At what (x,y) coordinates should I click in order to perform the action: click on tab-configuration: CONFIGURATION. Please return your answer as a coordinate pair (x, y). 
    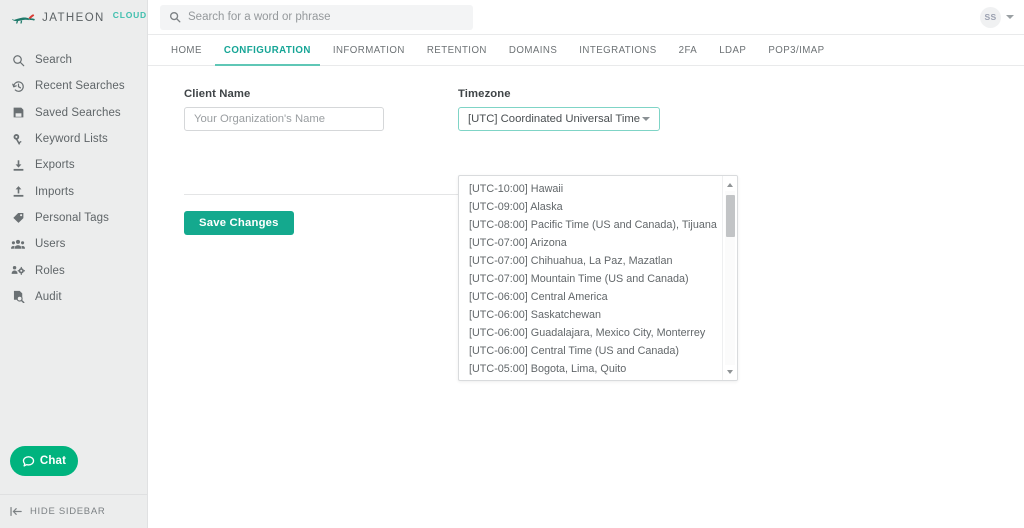
    Looking at the image, I should click on (267, 50).